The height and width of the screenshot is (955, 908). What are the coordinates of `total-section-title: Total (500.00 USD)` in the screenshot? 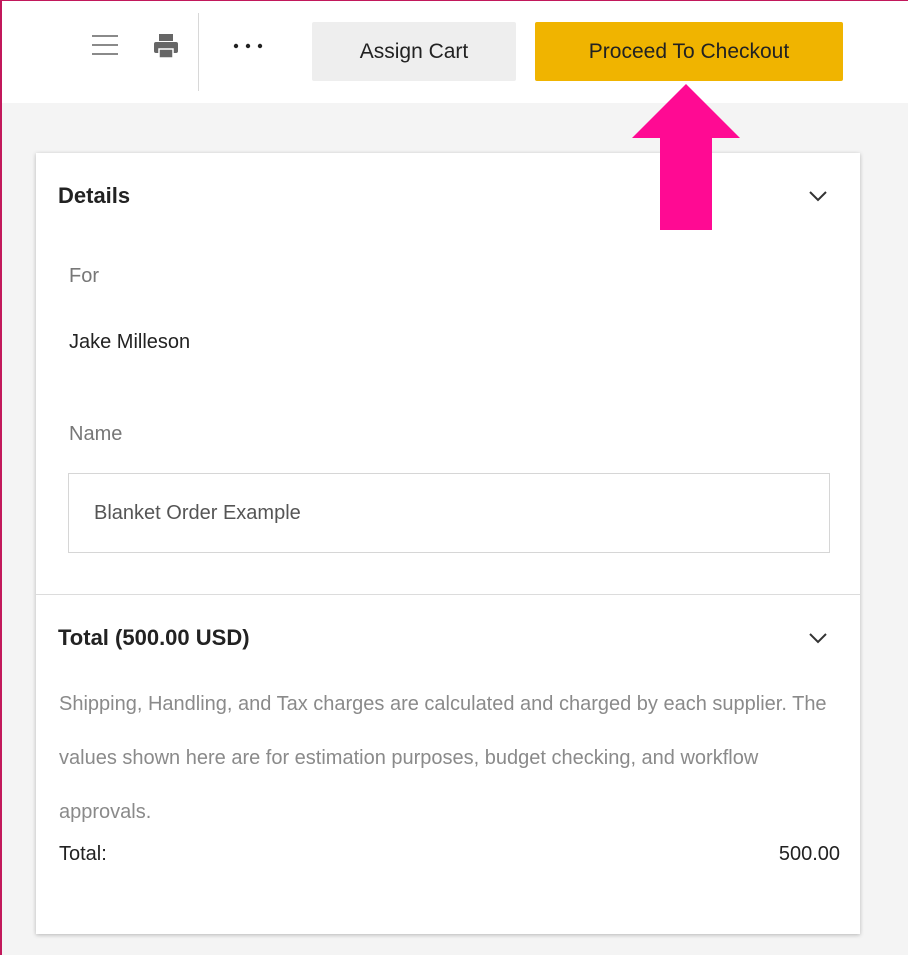 It's located at (154, 637).